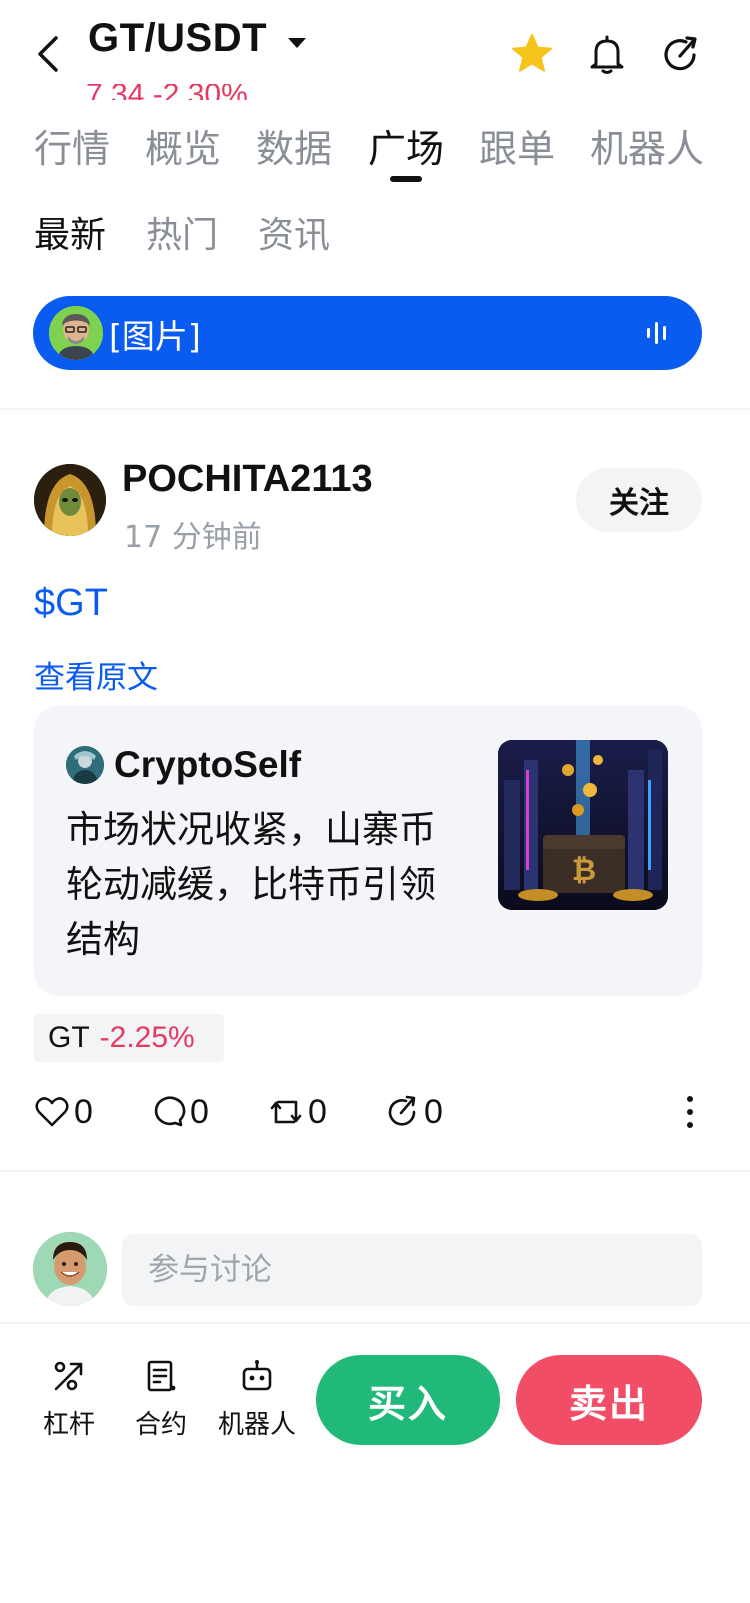 This screenshot has height=1603, width=750. Describe the element at coordinates (208, 764) in the screenshot. I see `quoted-author-name: CryptoSelf` at that location.